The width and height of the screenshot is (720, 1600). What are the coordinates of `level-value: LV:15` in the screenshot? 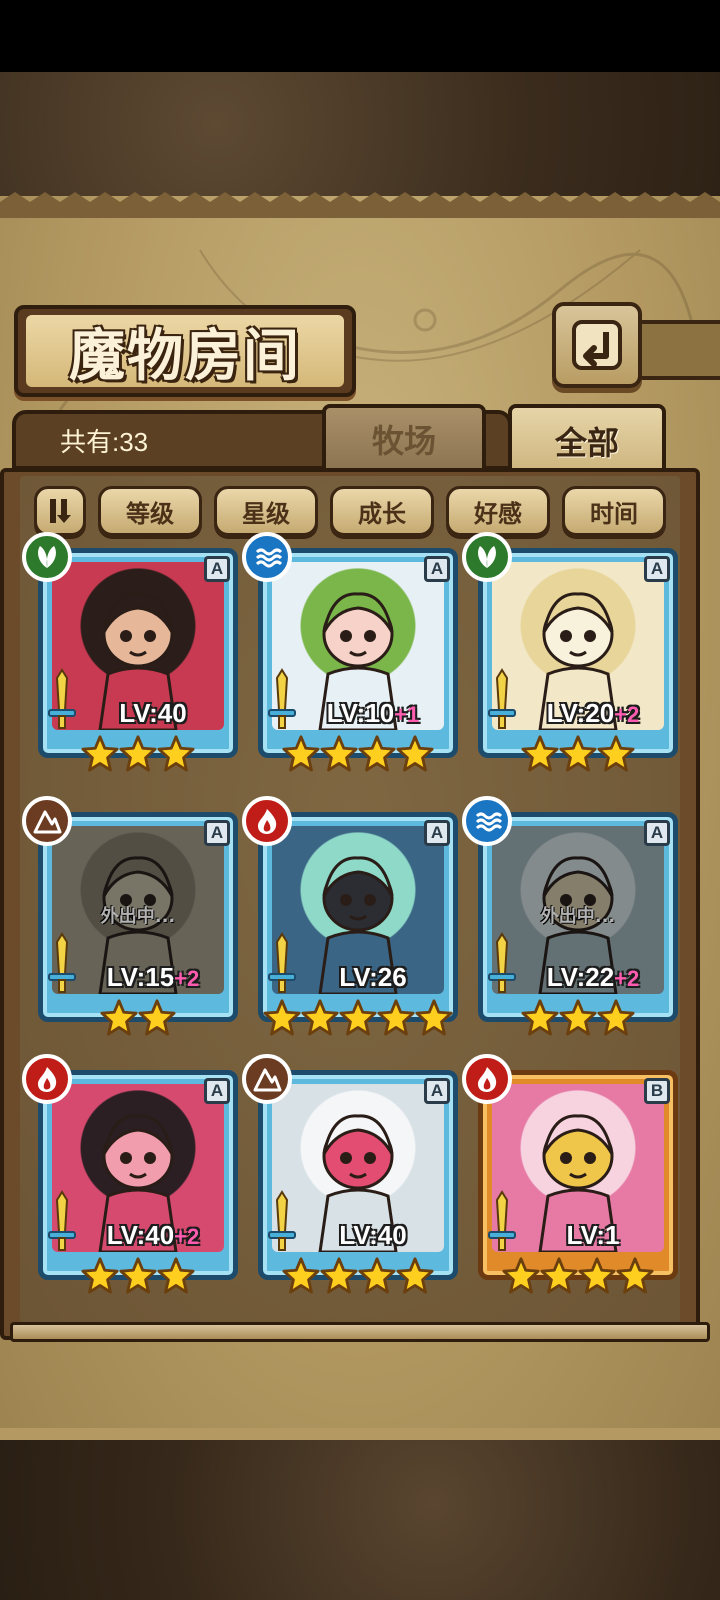 It's located at (140, 977).